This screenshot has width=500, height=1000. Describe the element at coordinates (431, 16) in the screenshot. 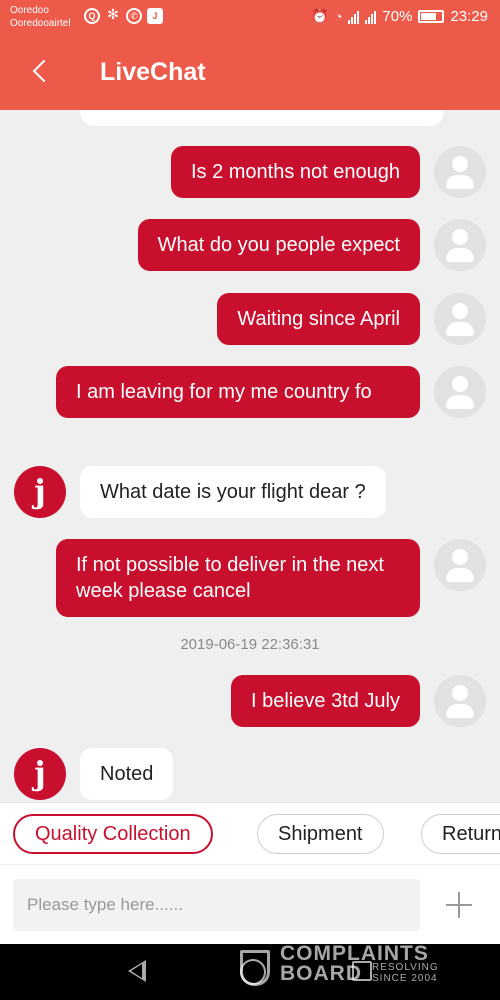

I see `battery-icon` at that location.